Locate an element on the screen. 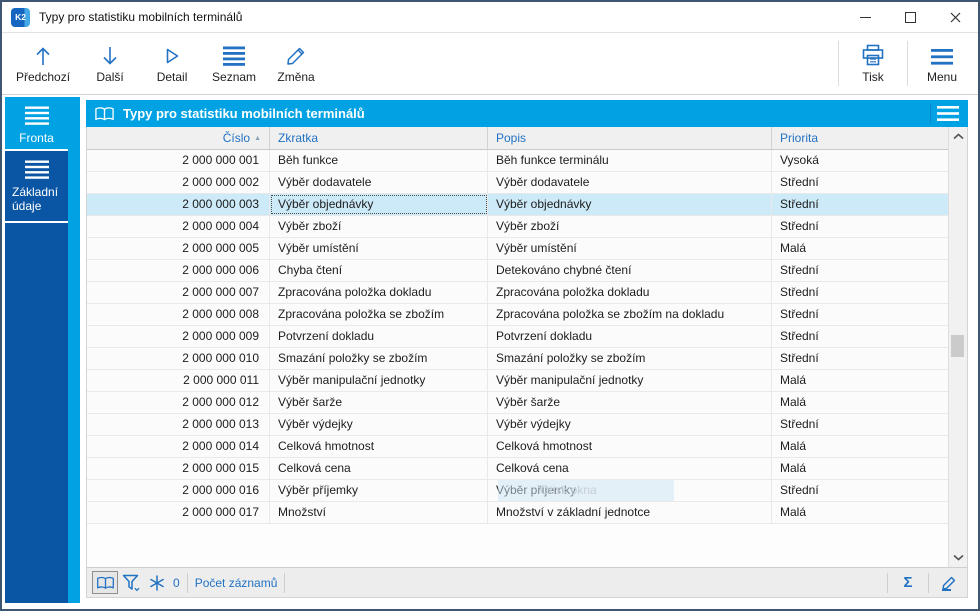 Image resolution: width=980 pixels, height=611 pixels. toolbar-zmena-button: Změna is located at coordinates (296, 63).